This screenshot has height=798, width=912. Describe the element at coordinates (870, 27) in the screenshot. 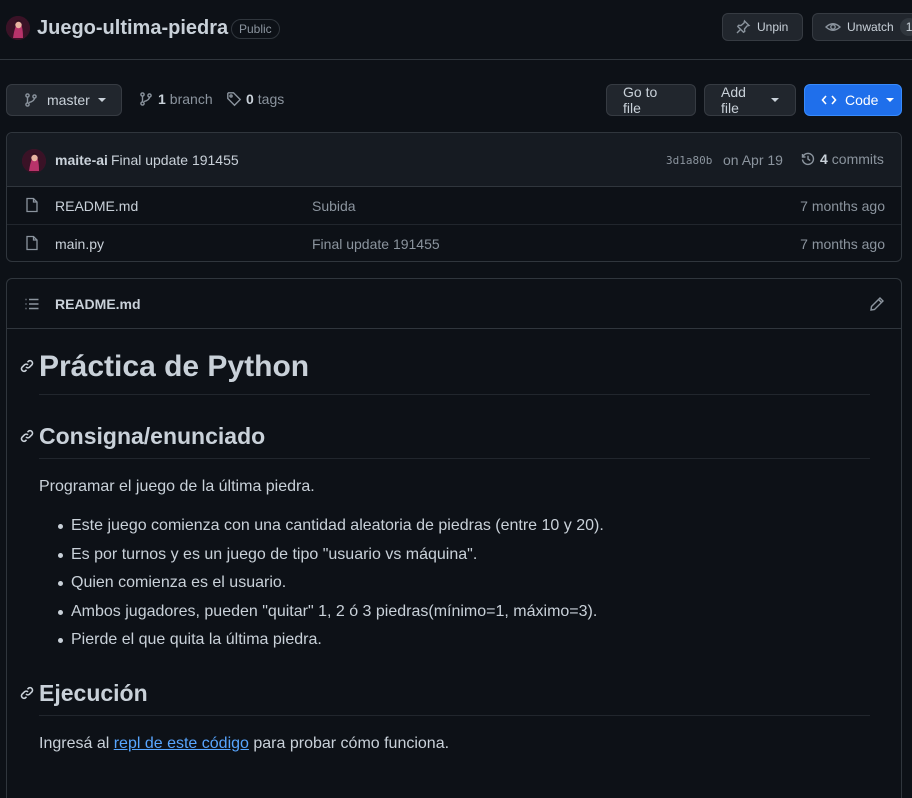

I see `unwatch-label: Unwatch` at that location.